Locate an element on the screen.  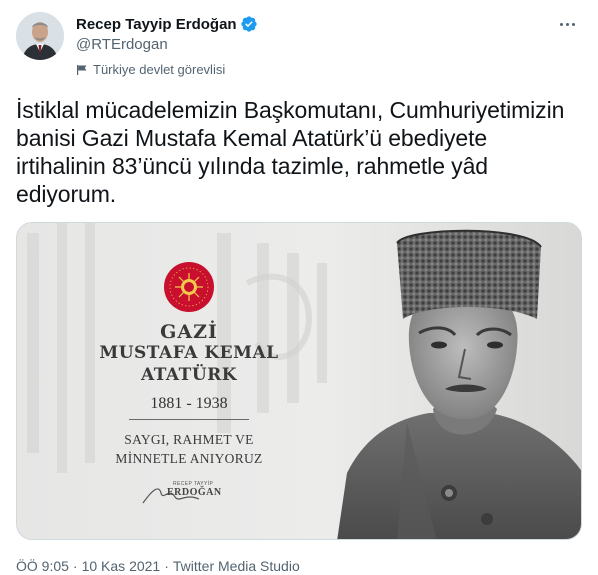
affiliation-label-row: Türkiye devlet görevlisi is located at coordinates (167, 69).